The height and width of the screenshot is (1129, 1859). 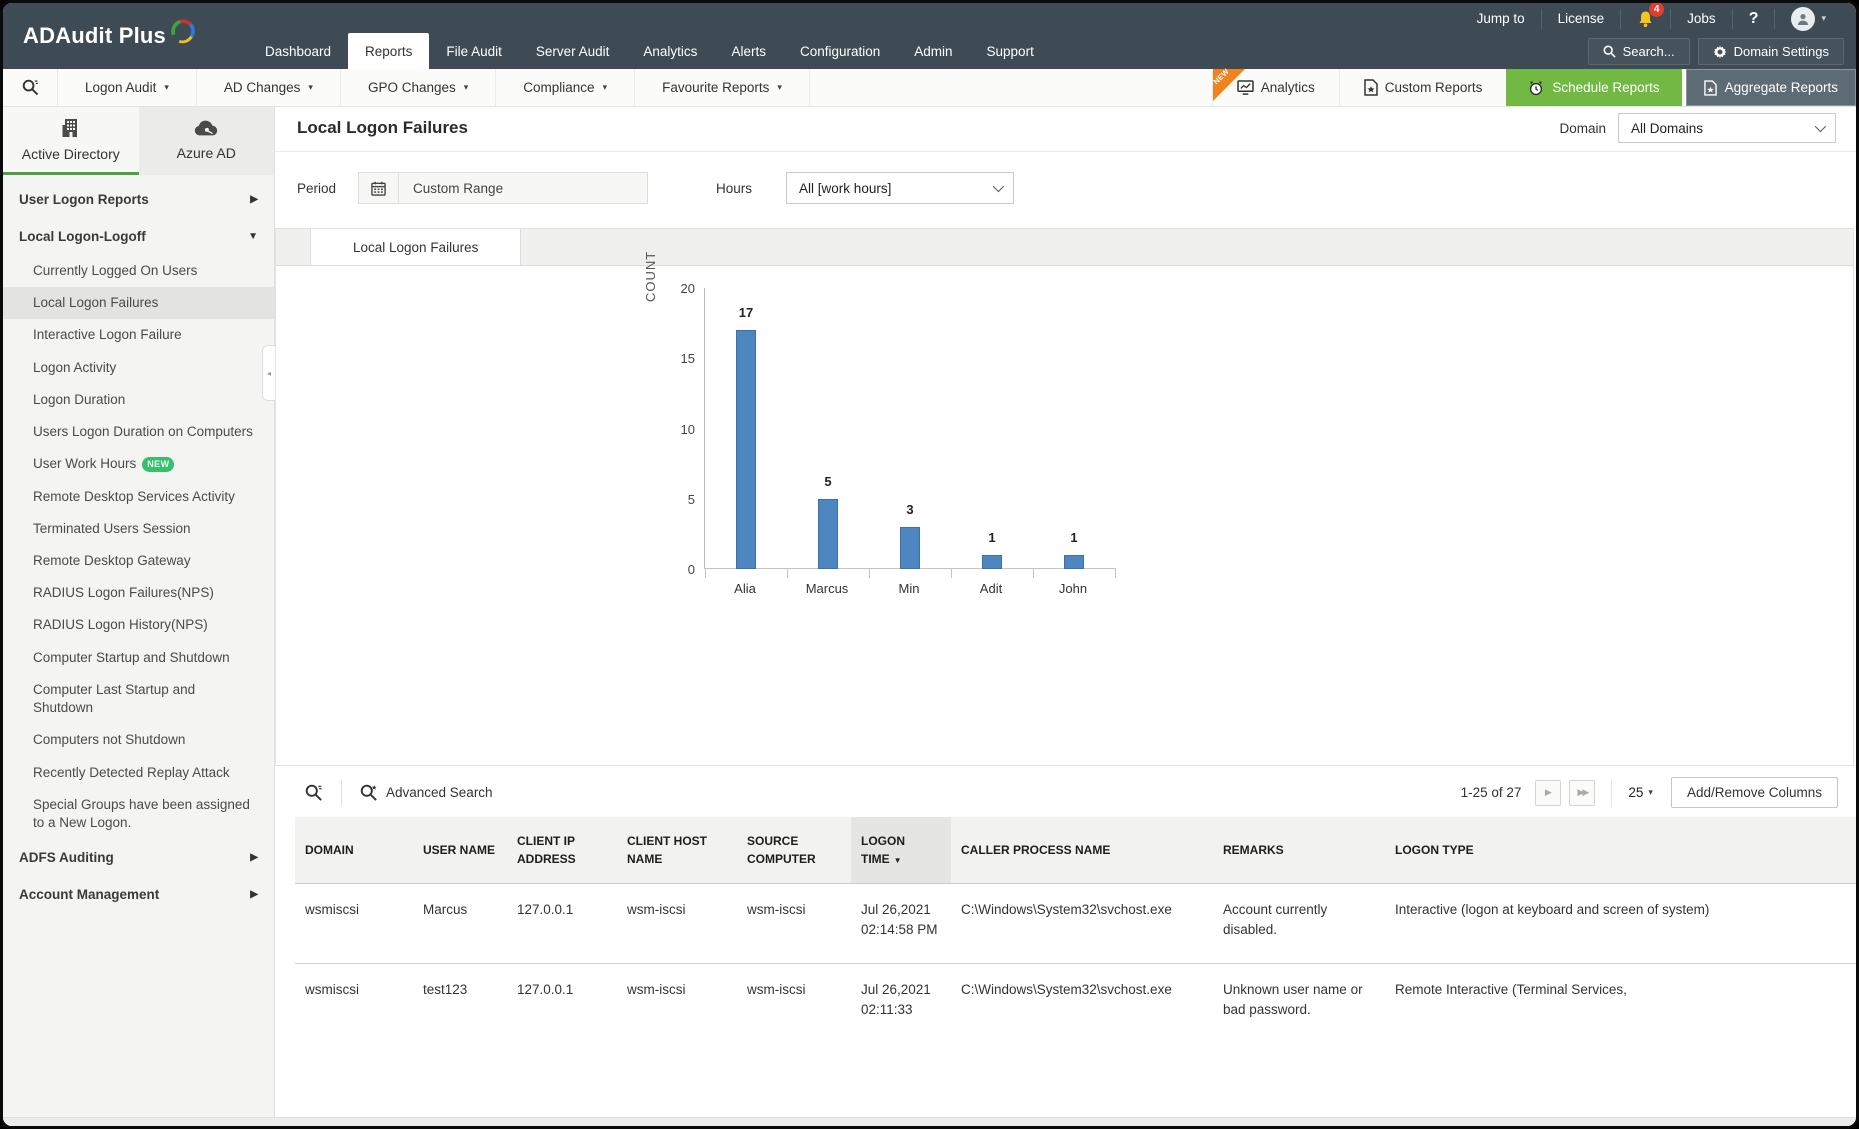 What do you see at coordinates (138, 740) in the screenshot?
I see `sidebar-item-computers-not-shutdown: Computers not Shutdown` at bounding box center [138, 740].